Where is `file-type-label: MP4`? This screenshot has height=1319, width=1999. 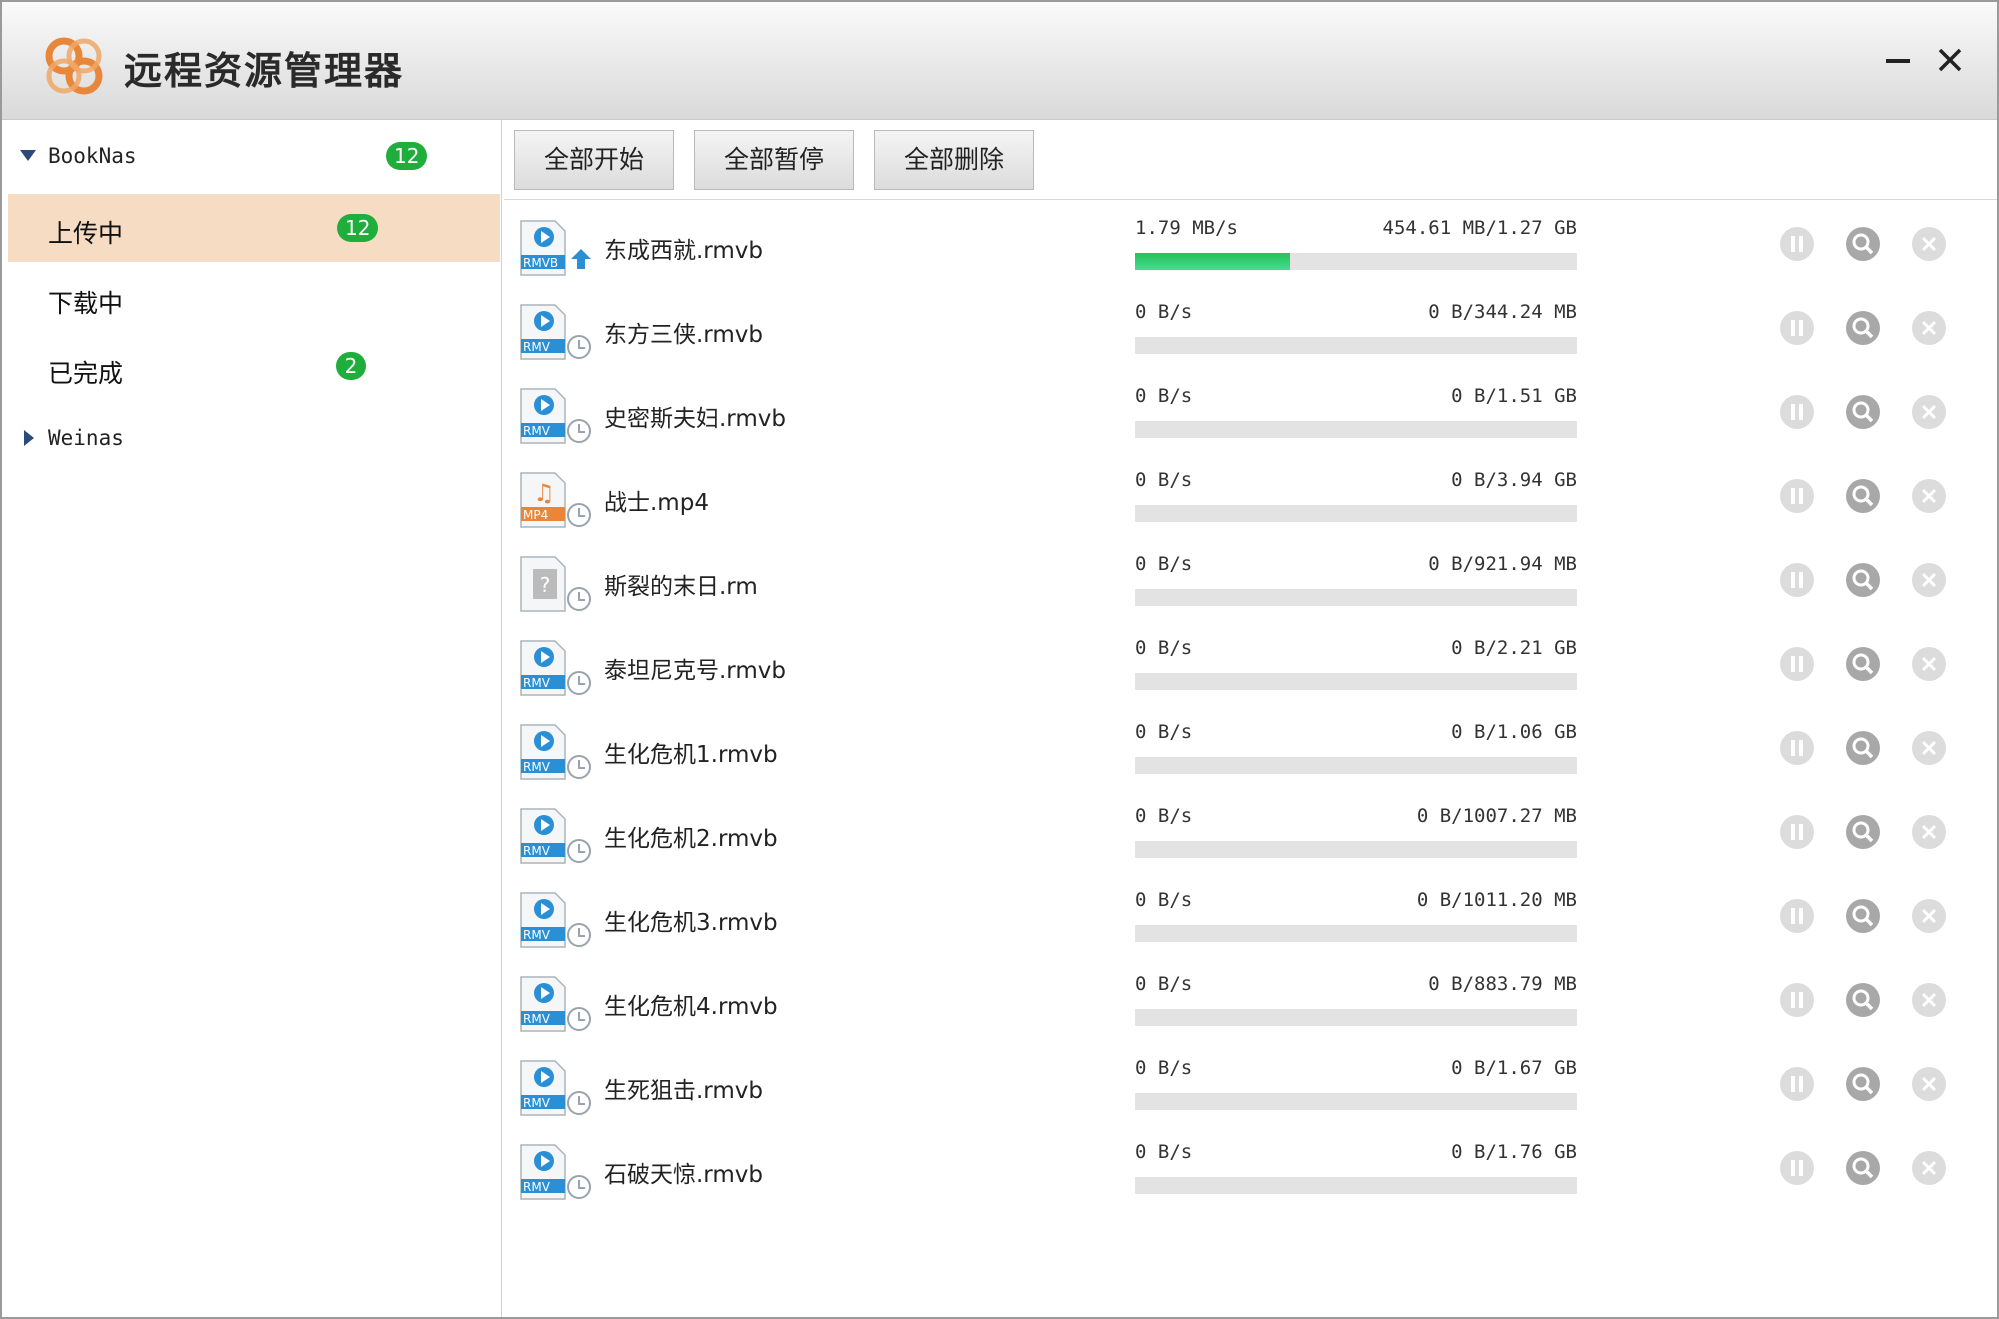
file-type-label: MP4 is located at coordinates (535, 515).